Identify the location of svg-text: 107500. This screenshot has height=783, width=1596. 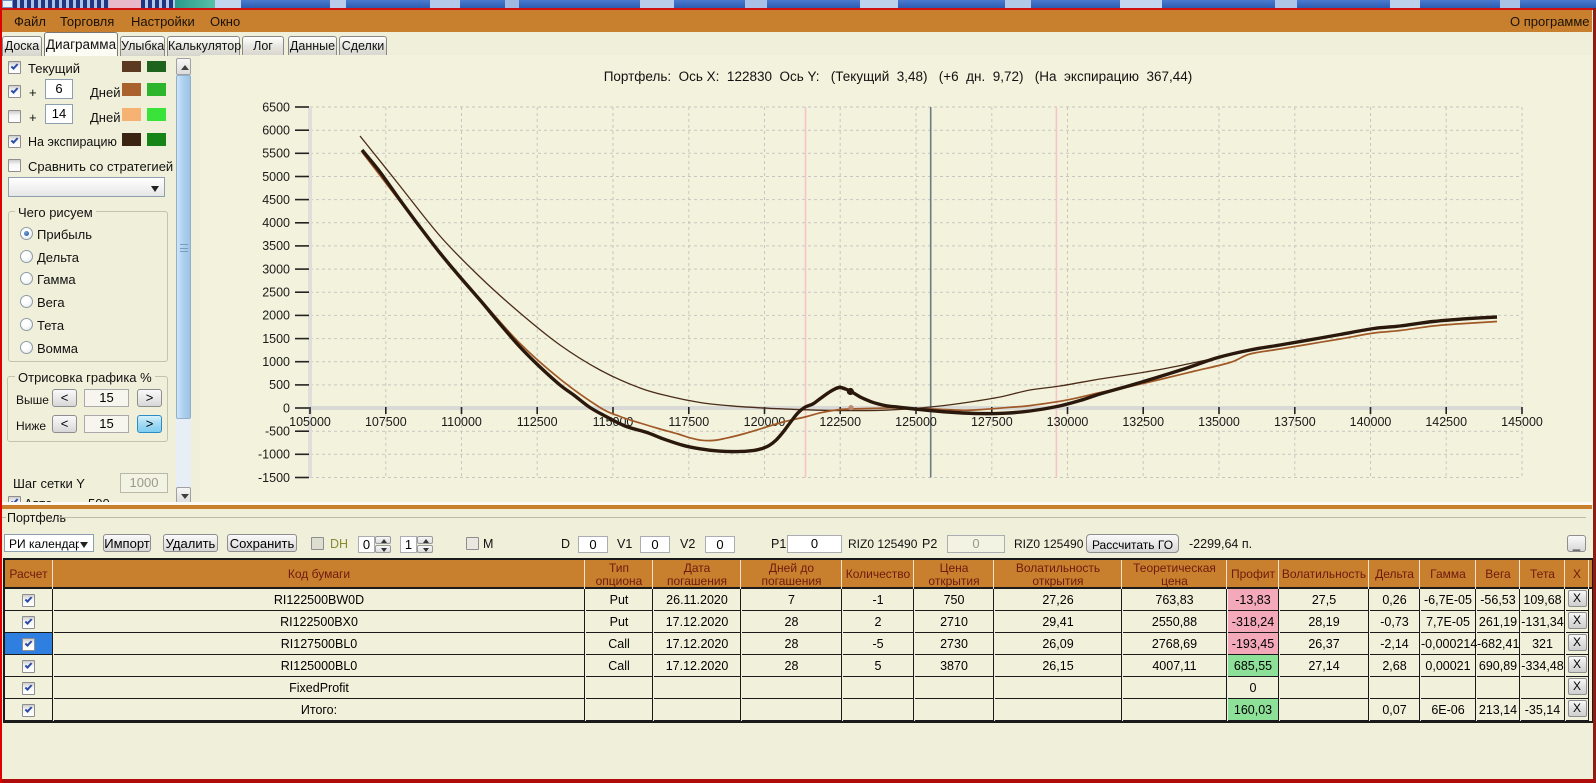
(386, 422).